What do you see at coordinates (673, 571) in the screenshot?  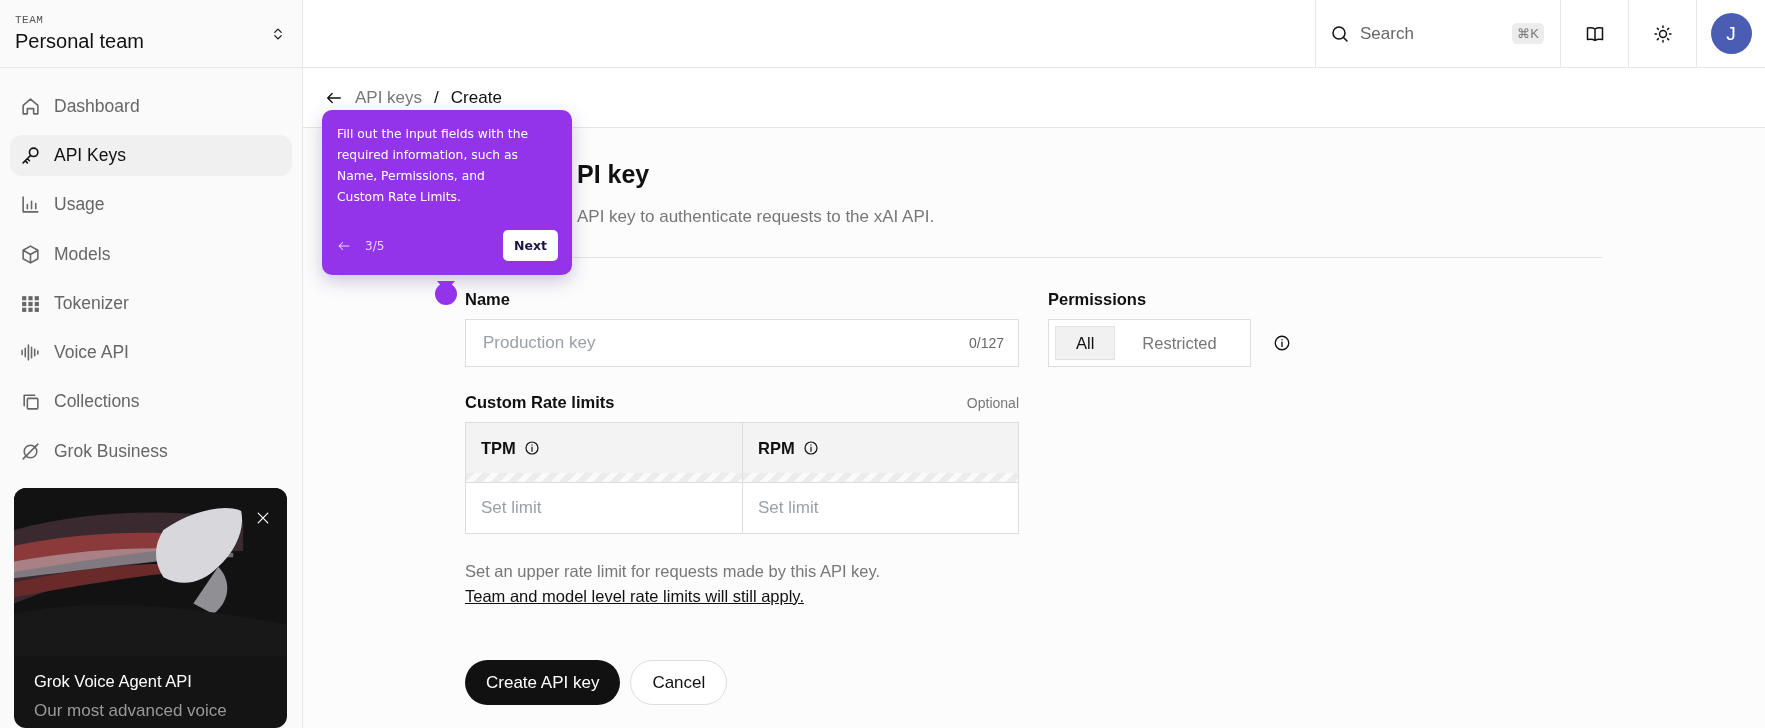 I see `help-text: Set an upper rate limit for requests made by this API key.` at bounding box center [673, 571].